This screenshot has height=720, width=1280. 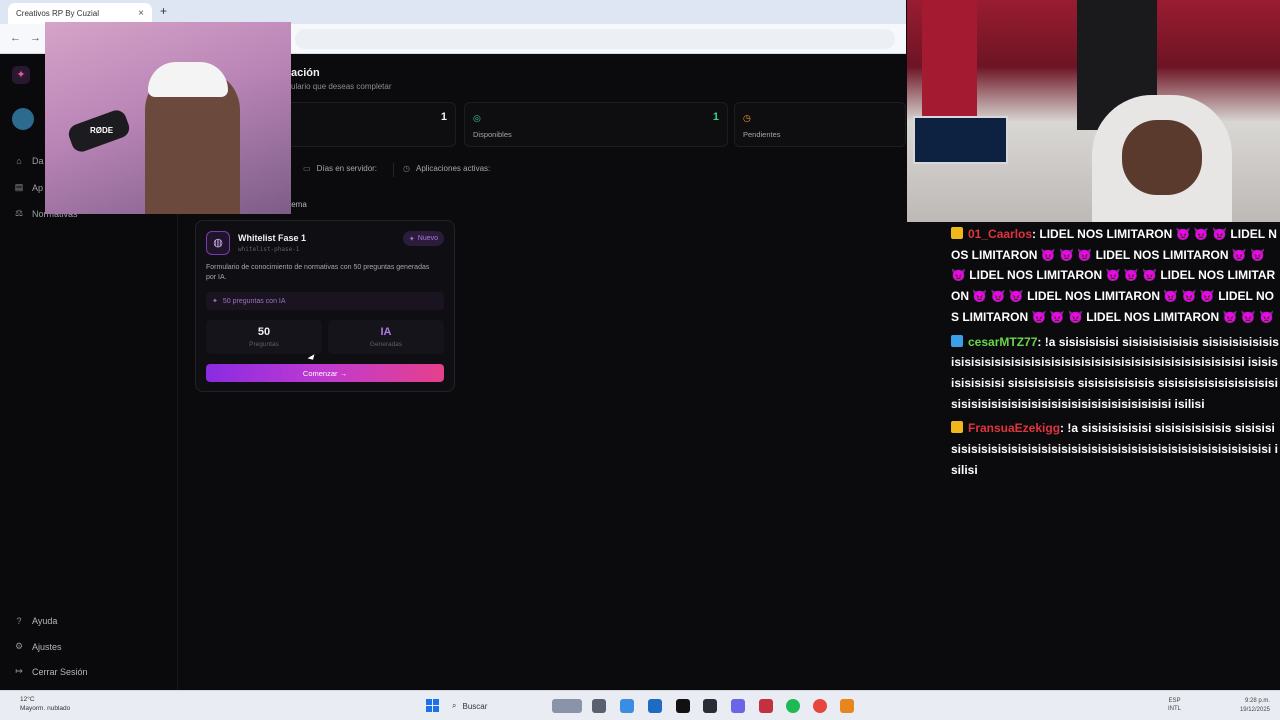 I want to click on card-slug: whitelist-phase-1, so click(x=269, y=249).